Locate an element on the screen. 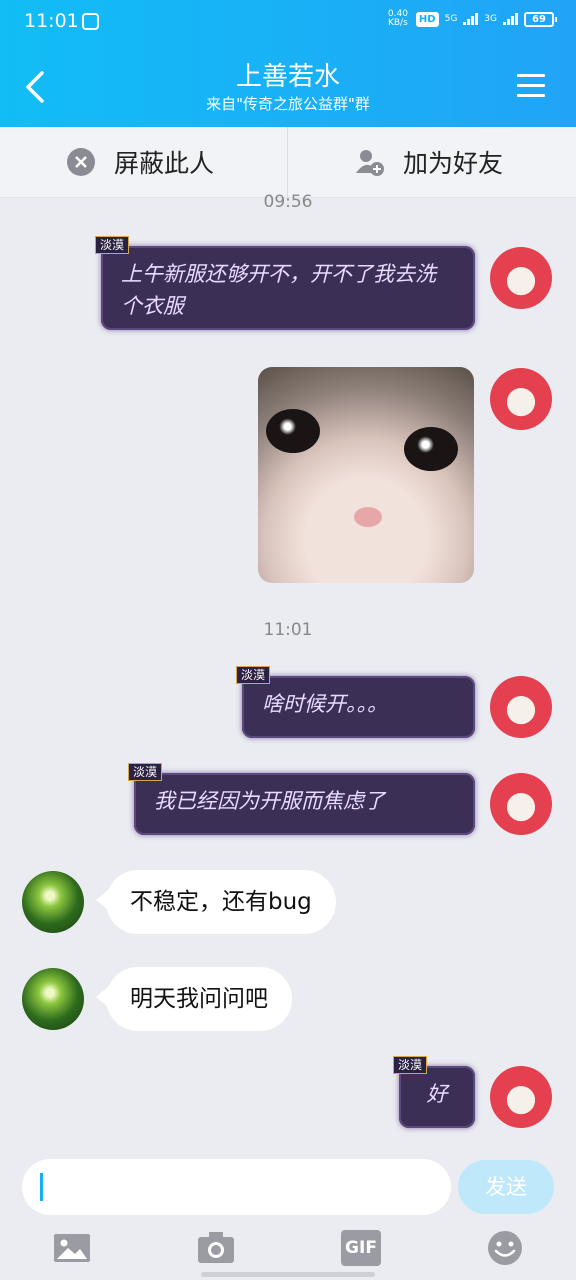 This screenshot has height=1280, width=576. message-text: 我已经因为开服而焦虑了 is located at coordinates (269, 801).